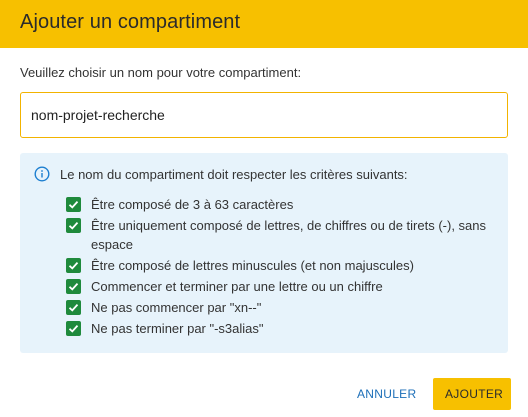 This screenshot has width=528, height=417. Describe the element at coordinates (264, 115) in the screenshot. I see `bucket-name-input` at that location.